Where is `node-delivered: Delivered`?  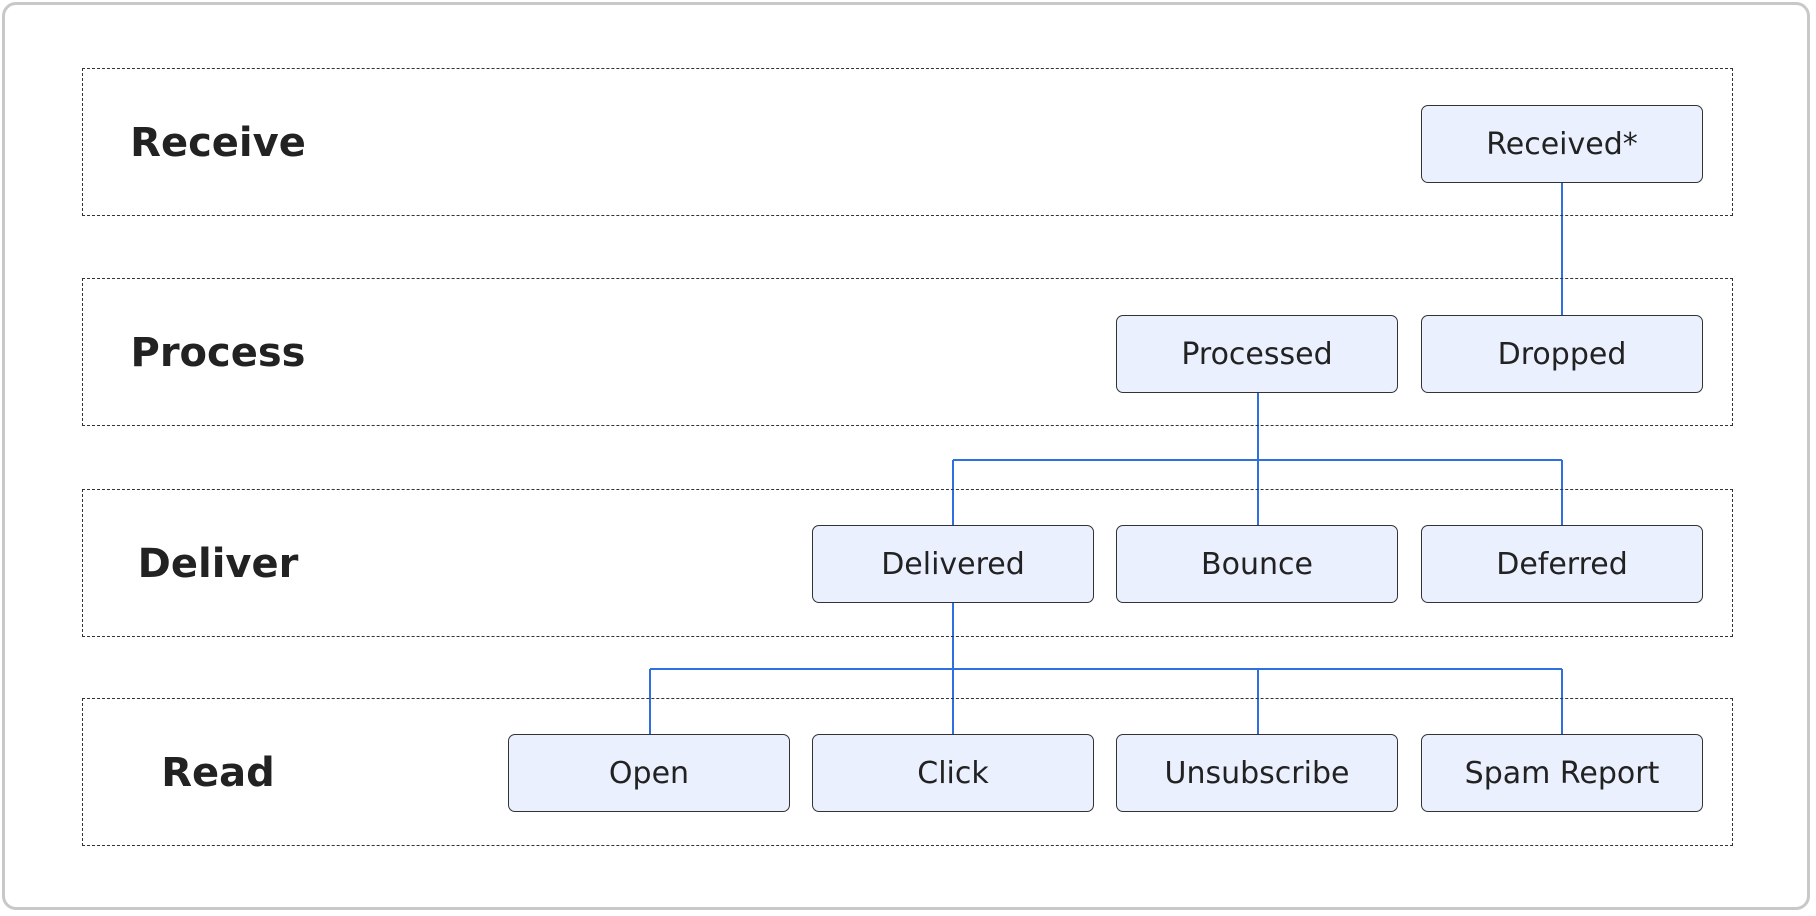
node-delivered: Delivered is located at coordinates (953, 564).